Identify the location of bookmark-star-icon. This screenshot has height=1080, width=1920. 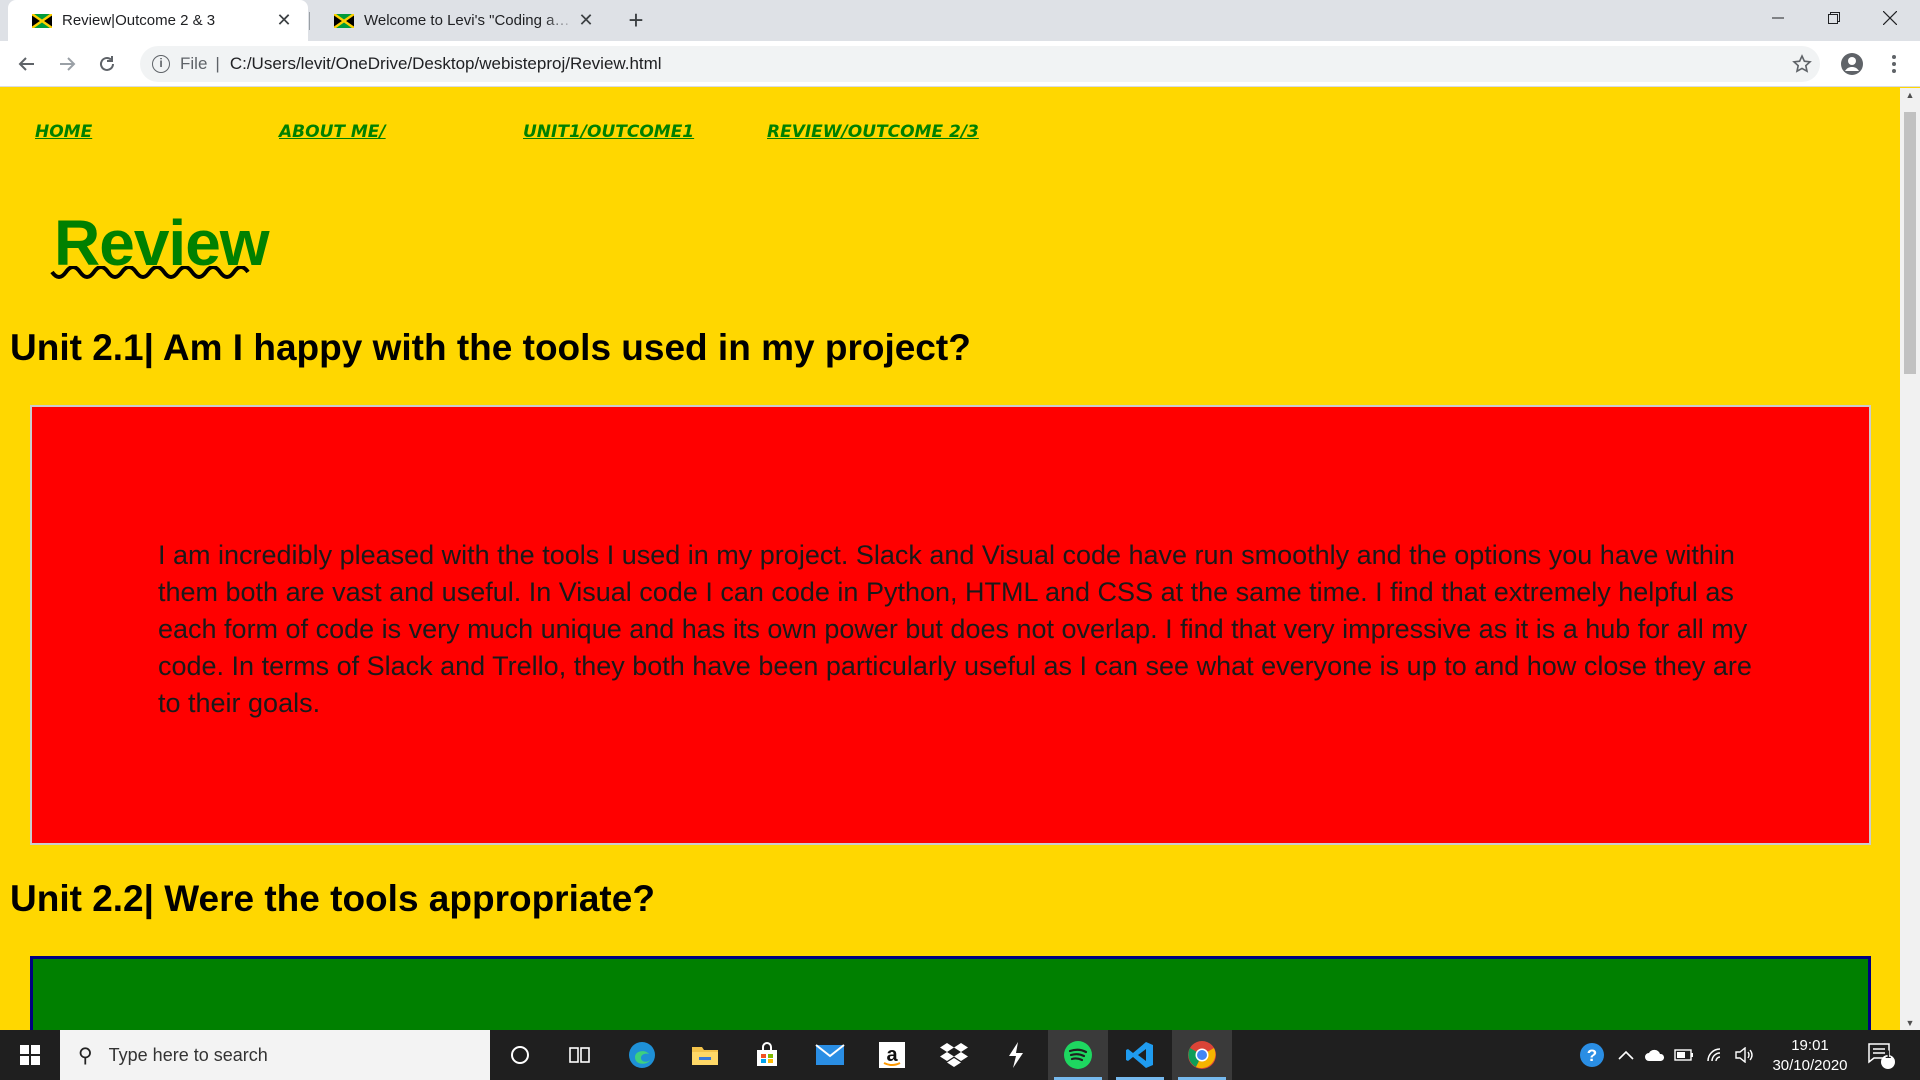
(1802, 64).